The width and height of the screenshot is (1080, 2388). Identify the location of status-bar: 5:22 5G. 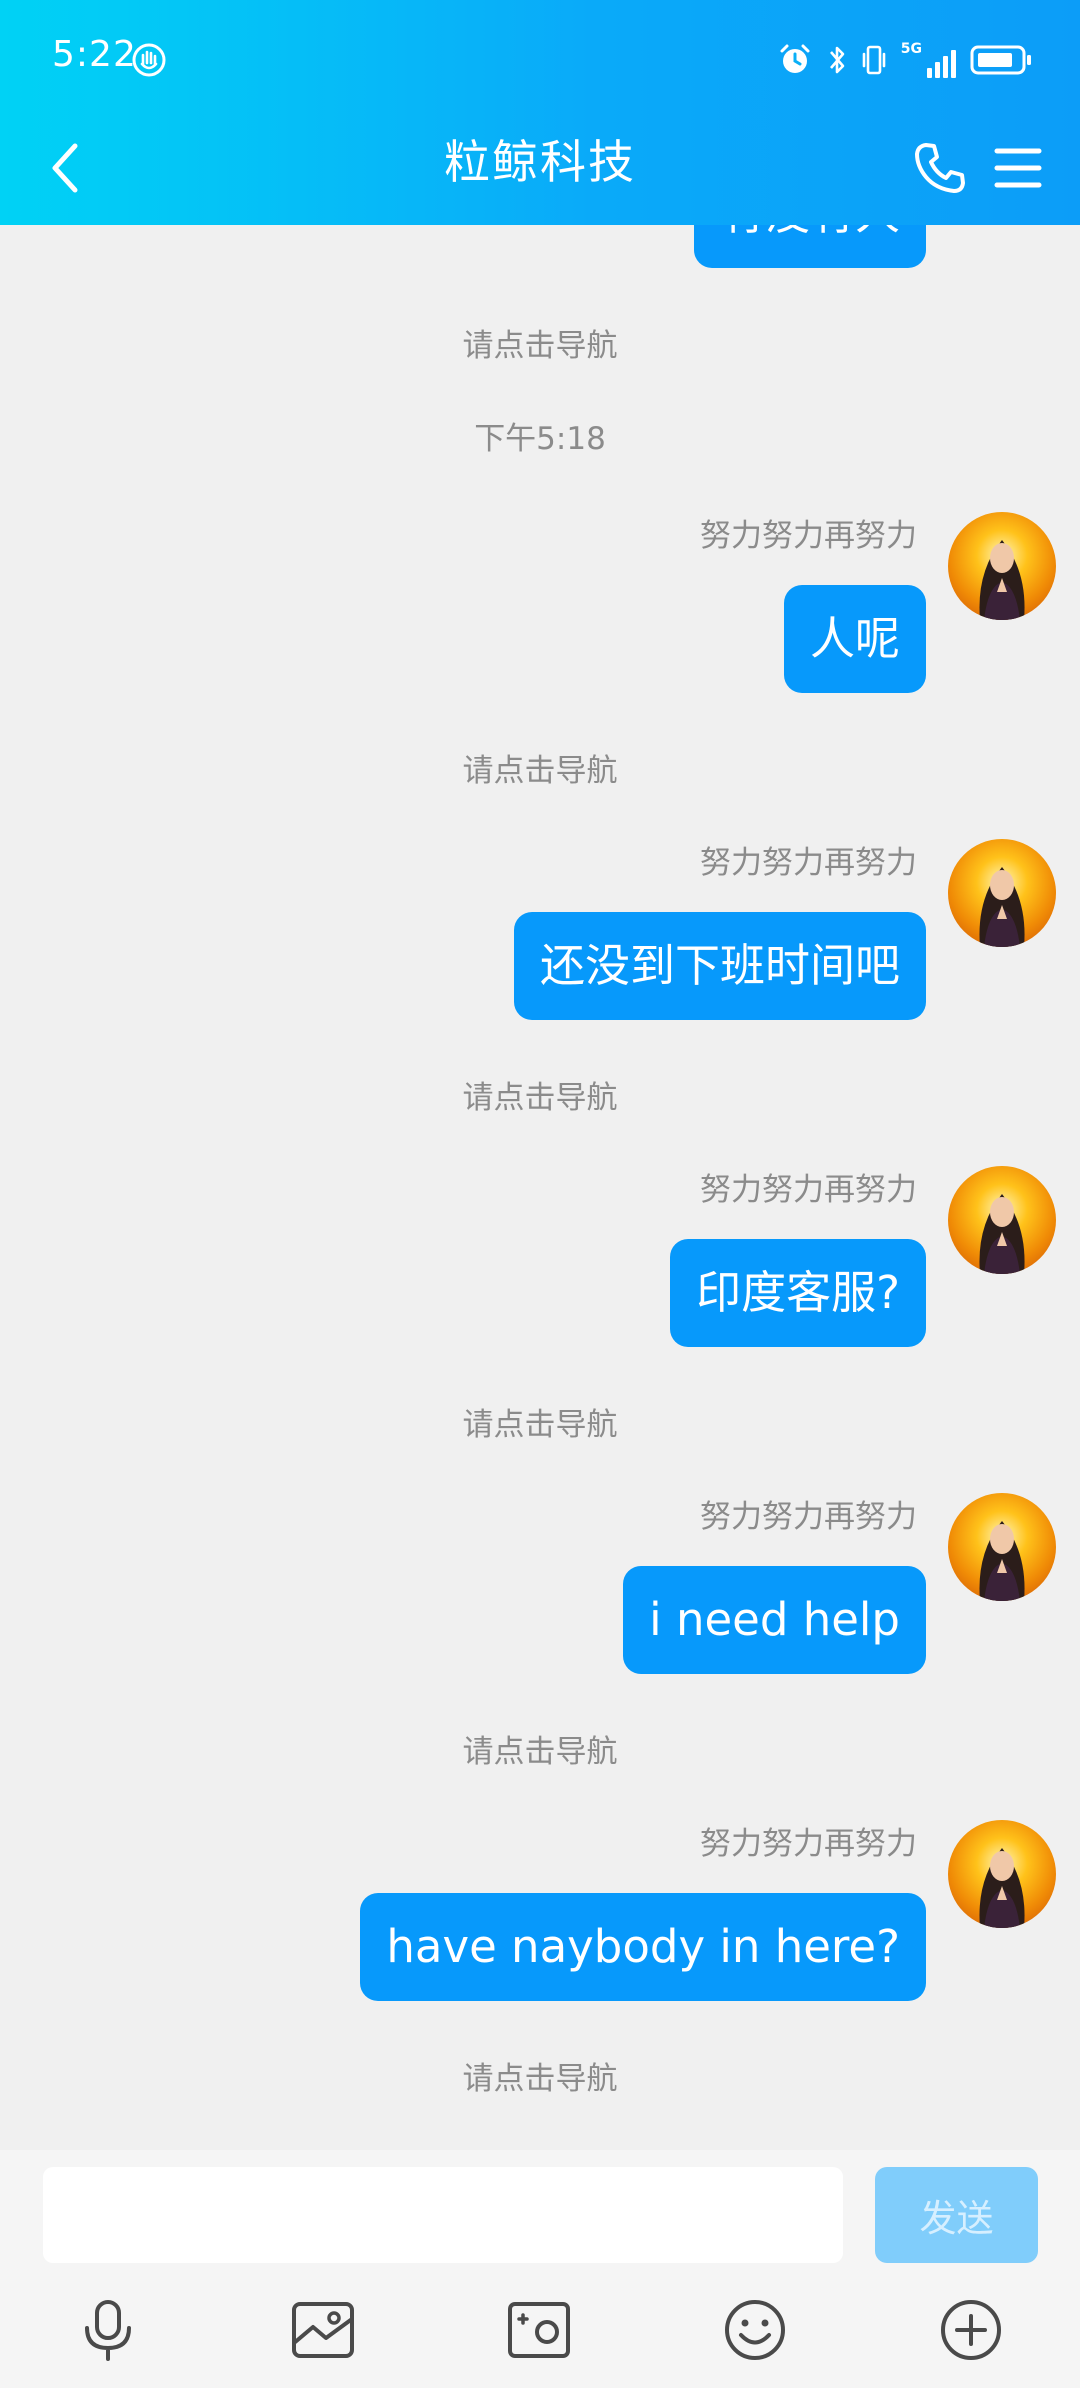
(540, 59).